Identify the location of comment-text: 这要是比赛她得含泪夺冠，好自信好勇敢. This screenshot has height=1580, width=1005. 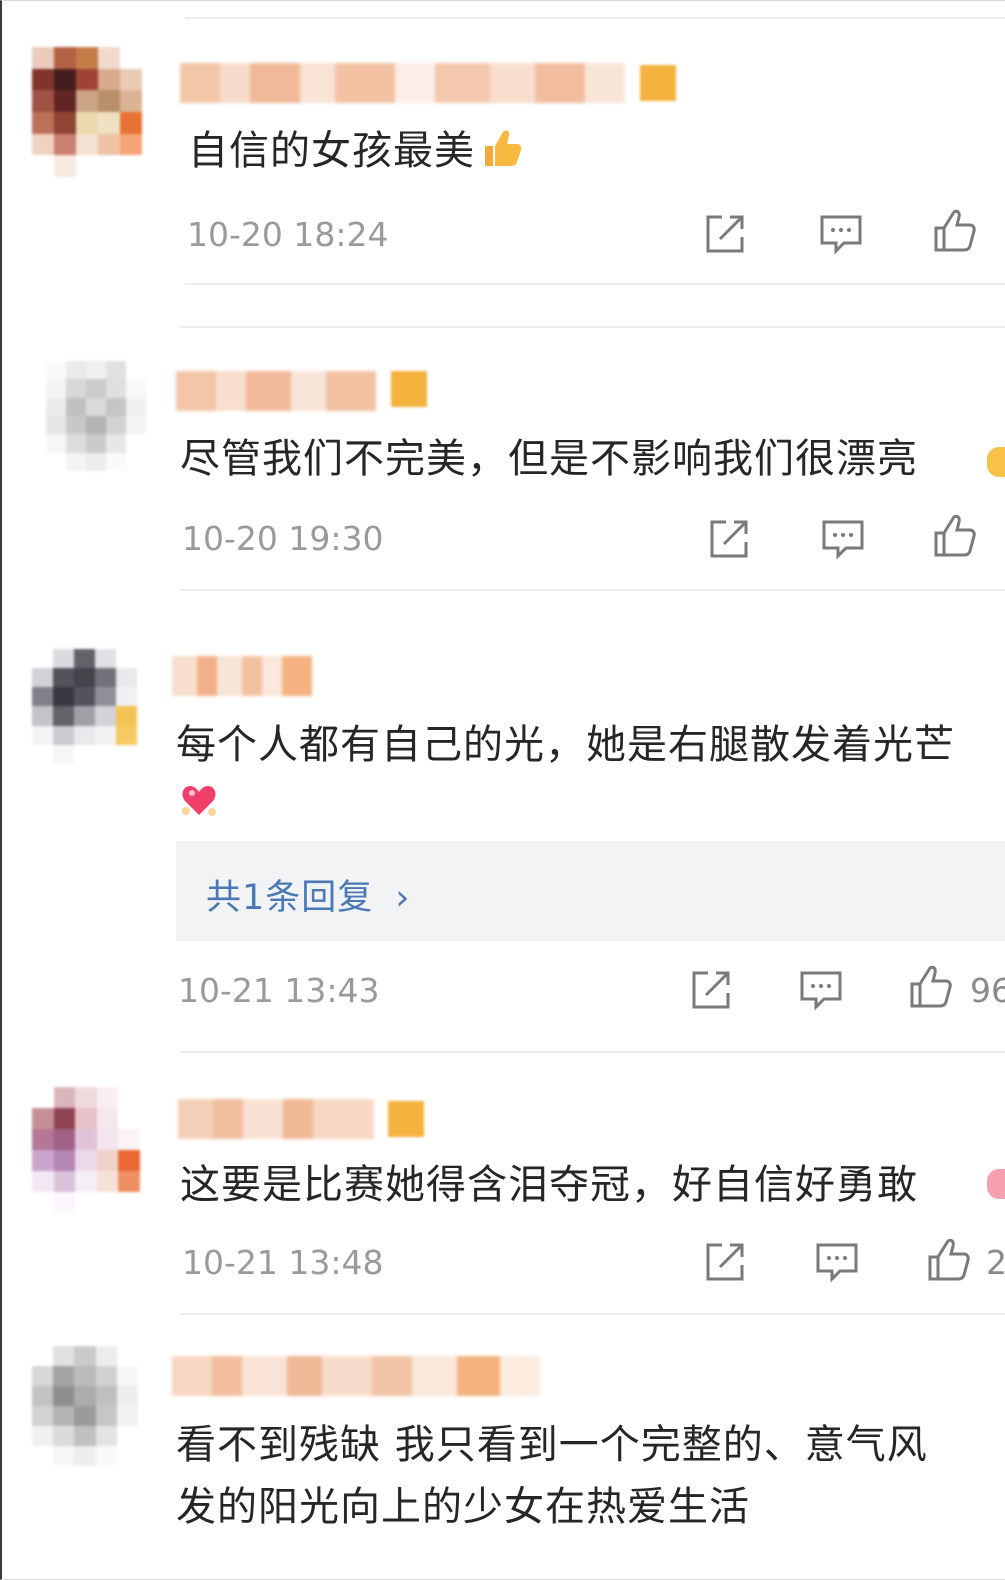
(549, 1185).